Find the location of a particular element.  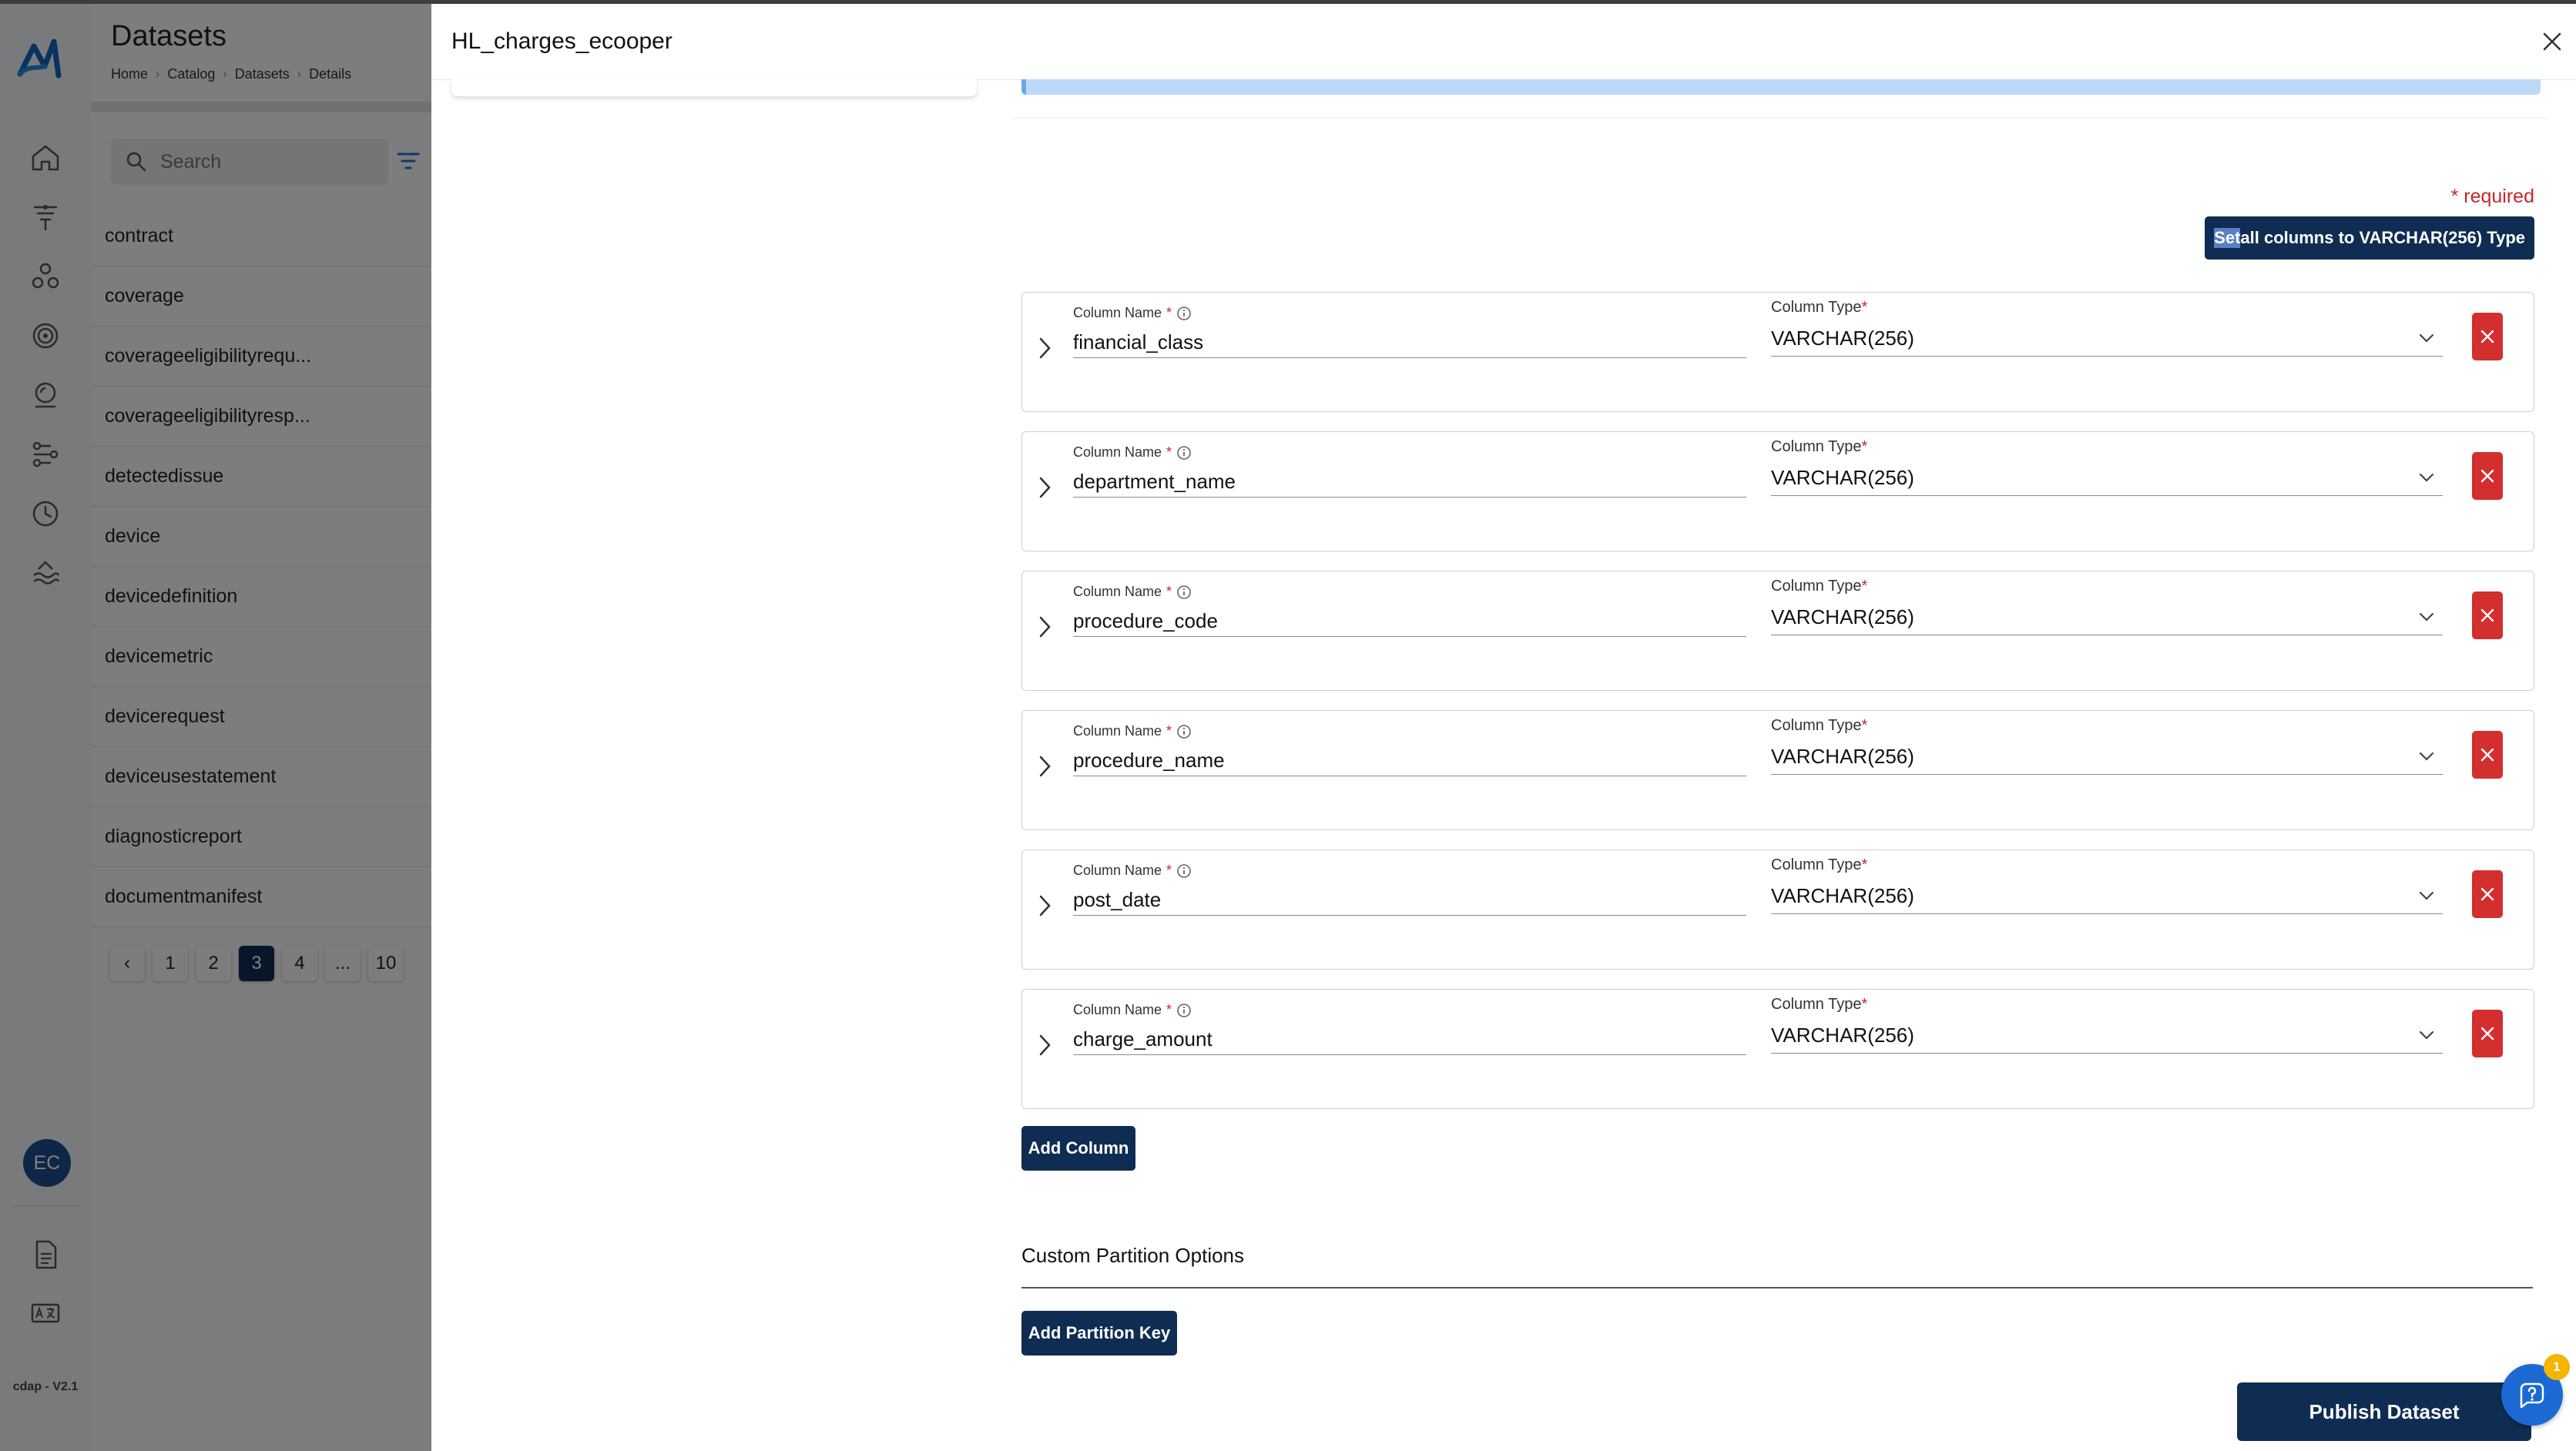

help-notification-badge: 1 is located at coordinates (2557, 1367).